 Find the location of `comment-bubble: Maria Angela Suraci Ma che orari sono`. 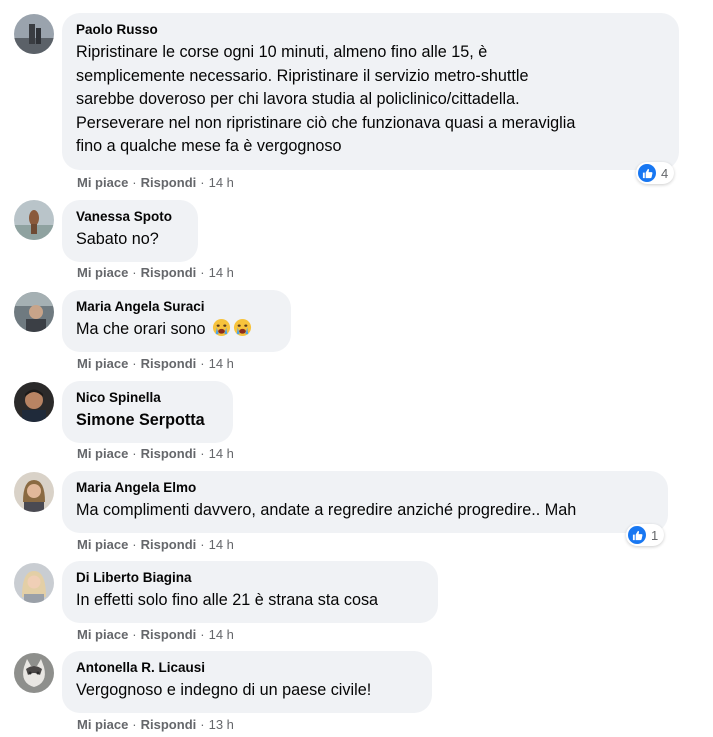

comment-bubble: Maria Angela Suraci Ma che orari sono is located at coordinates (176, 321).